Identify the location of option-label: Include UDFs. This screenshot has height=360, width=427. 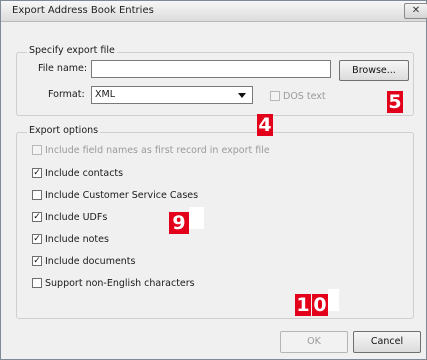
(76, 217).